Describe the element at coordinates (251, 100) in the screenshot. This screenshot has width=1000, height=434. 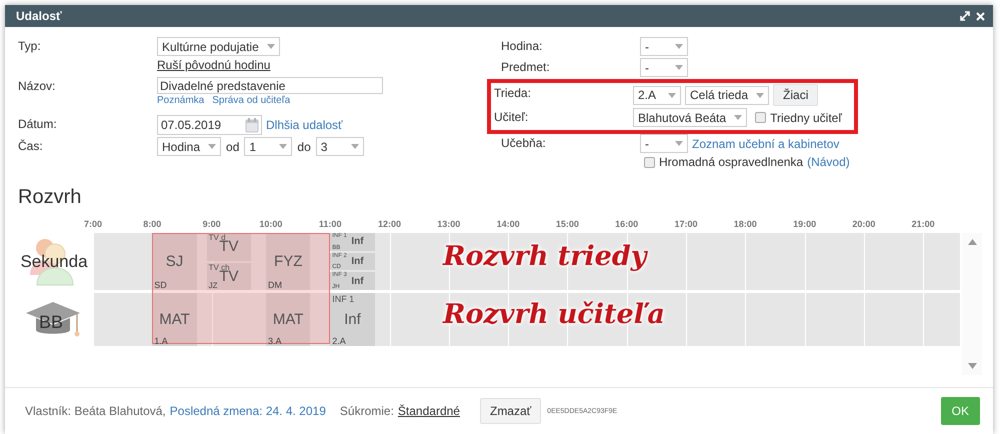
I see `link: Správa od učiteľa` at that location.